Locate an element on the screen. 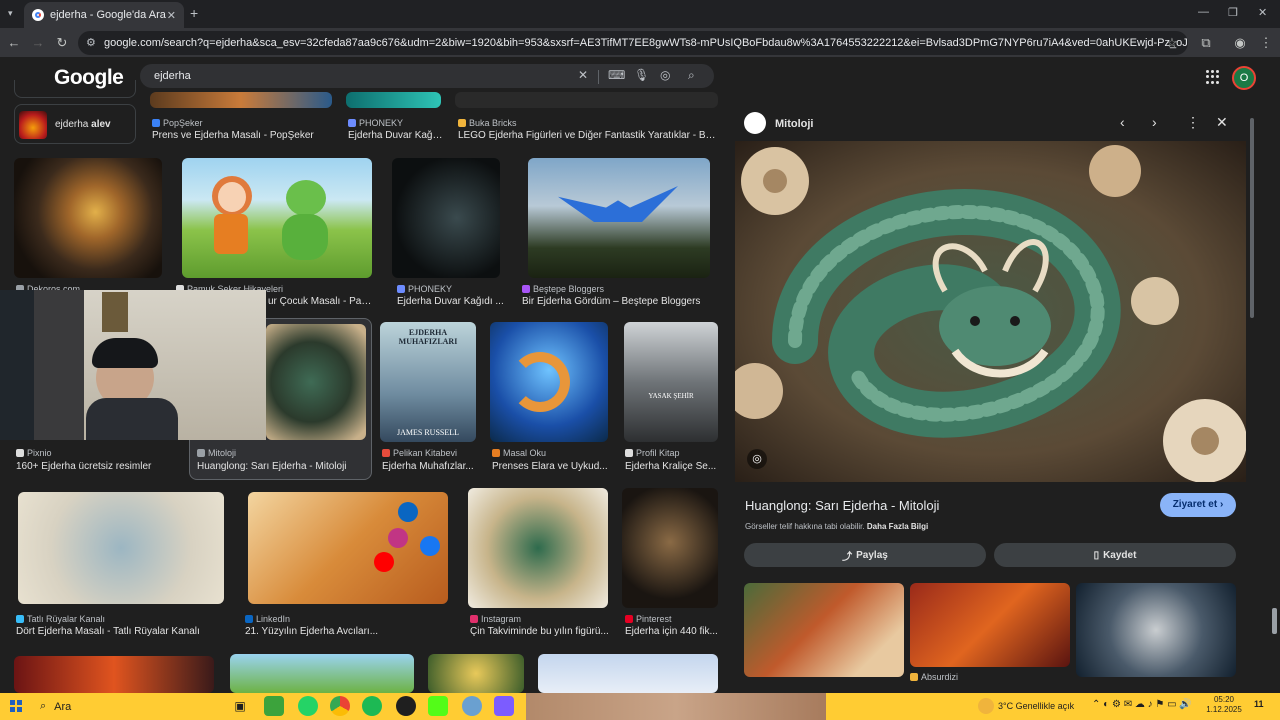 The height and width of the screenshot is (720, 1280). extensions-icon: ⧉ is located at coordinates (1206, 43).